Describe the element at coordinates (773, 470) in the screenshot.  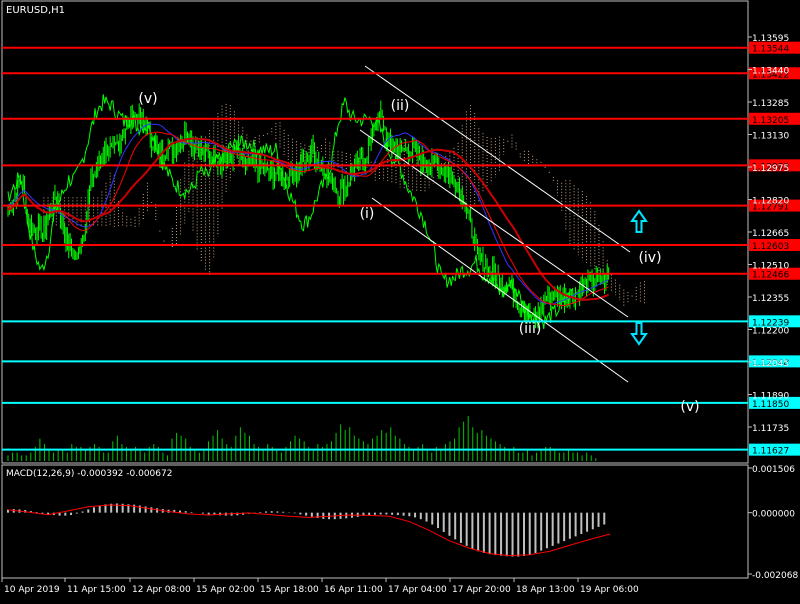
I see `macd-y-tick-label: 0.001506` at that location.